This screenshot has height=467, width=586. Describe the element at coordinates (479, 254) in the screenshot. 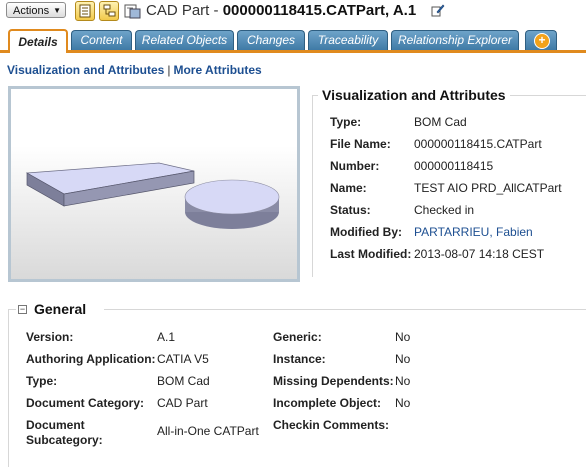

I see `attr-last-modified-value: 2013-08-07 14:18 CEST` at that location.